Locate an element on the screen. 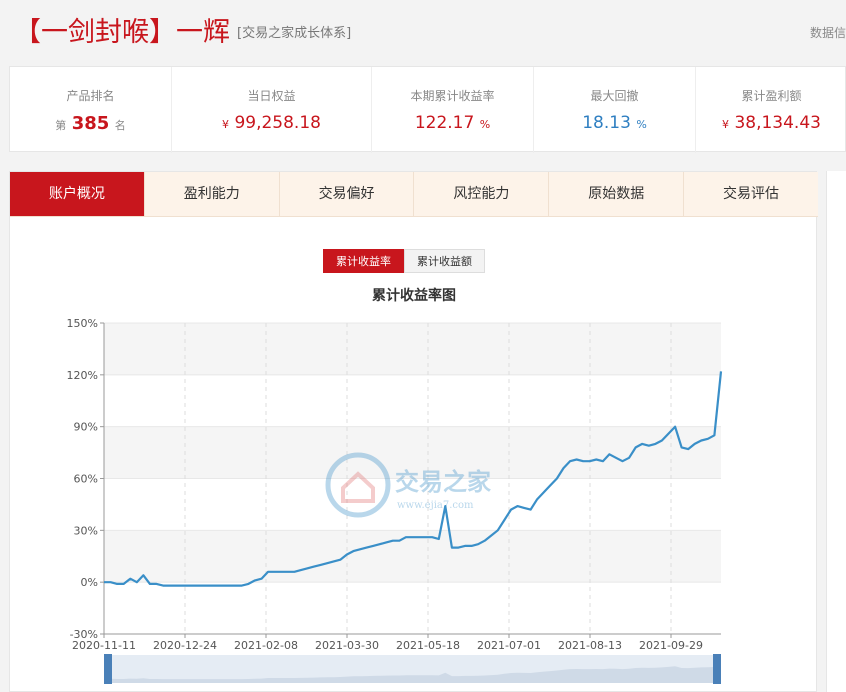  y-tick-label: 0% is located at coordinates (89, 582).